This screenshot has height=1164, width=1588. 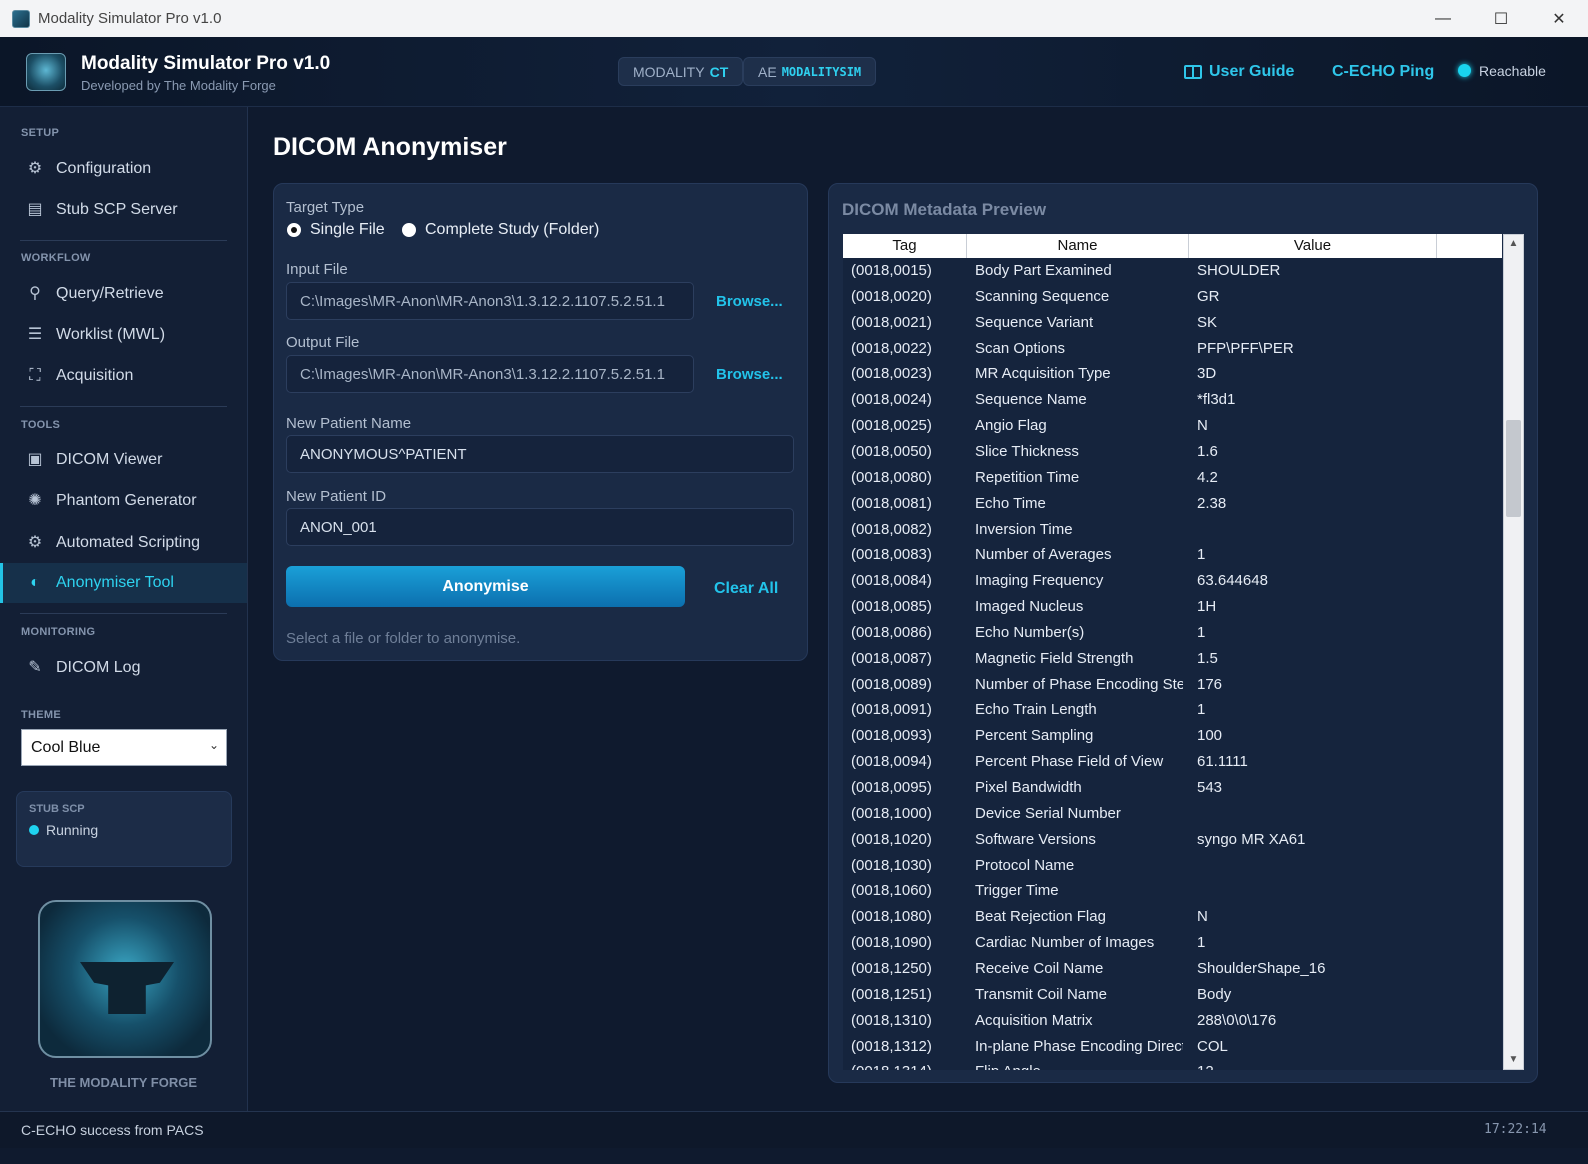 I want to click on column-header-name: Name, so click(x=1078, y=246).